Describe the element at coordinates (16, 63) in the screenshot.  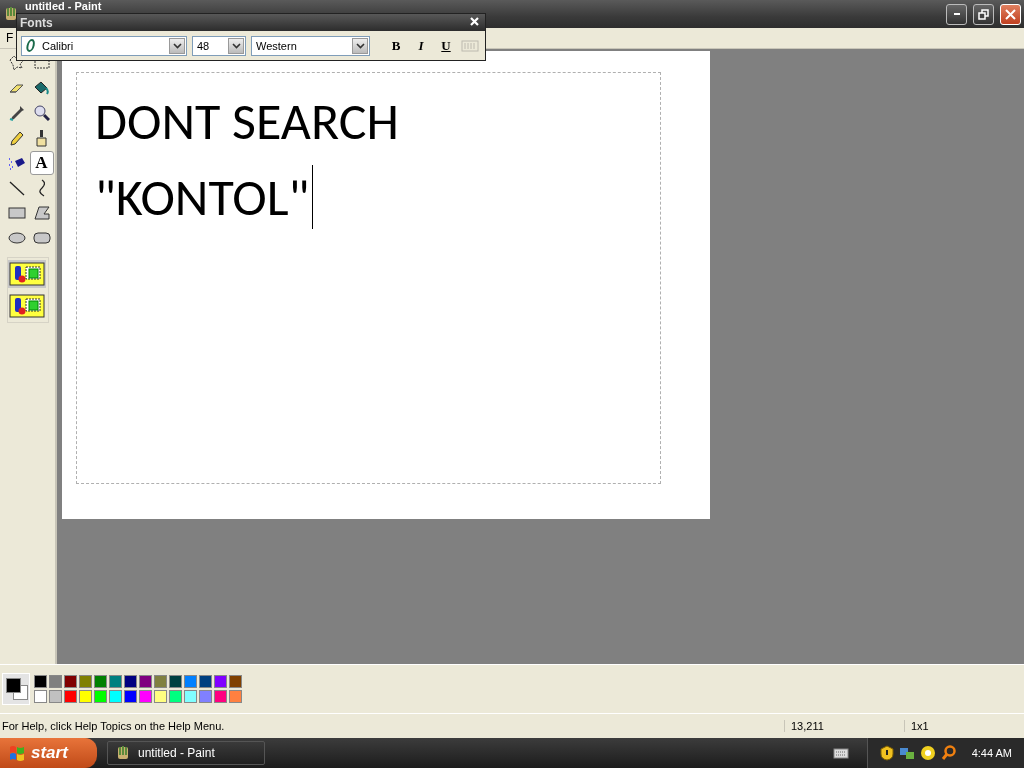
I see `freeform-select-icon` at that location.